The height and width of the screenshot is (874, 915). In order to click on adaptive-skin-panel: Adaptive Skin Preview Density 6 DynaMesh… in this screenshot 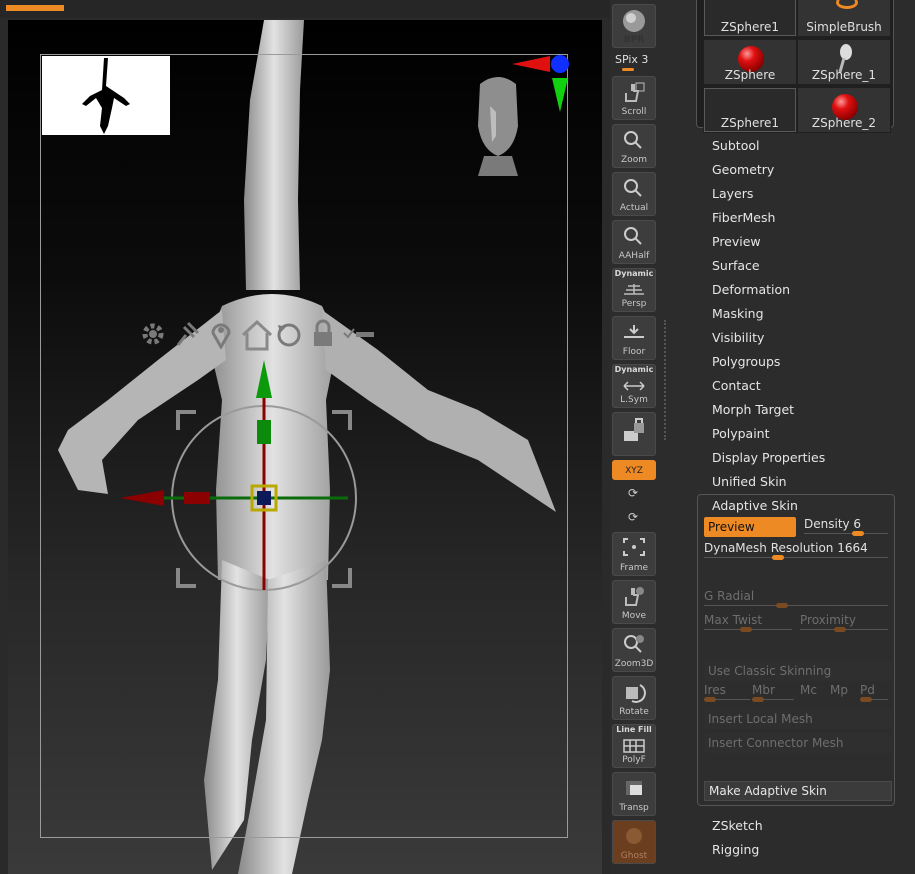, I will do `click(796, 650)`.